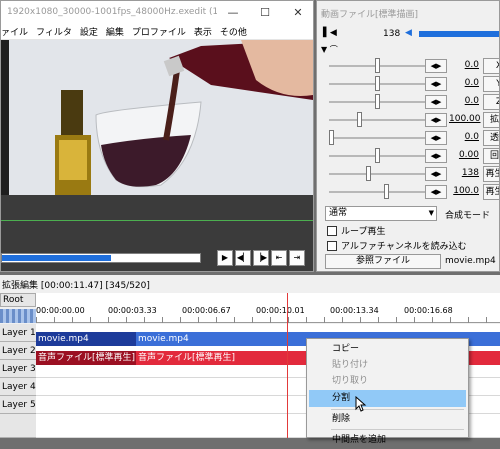 The width and height of the screenshot is (500, 449). What do you see at coordinates (54, 31) in the screenshot?
I see `menu-filter: フィルタ` at bounding box center [54, 31].